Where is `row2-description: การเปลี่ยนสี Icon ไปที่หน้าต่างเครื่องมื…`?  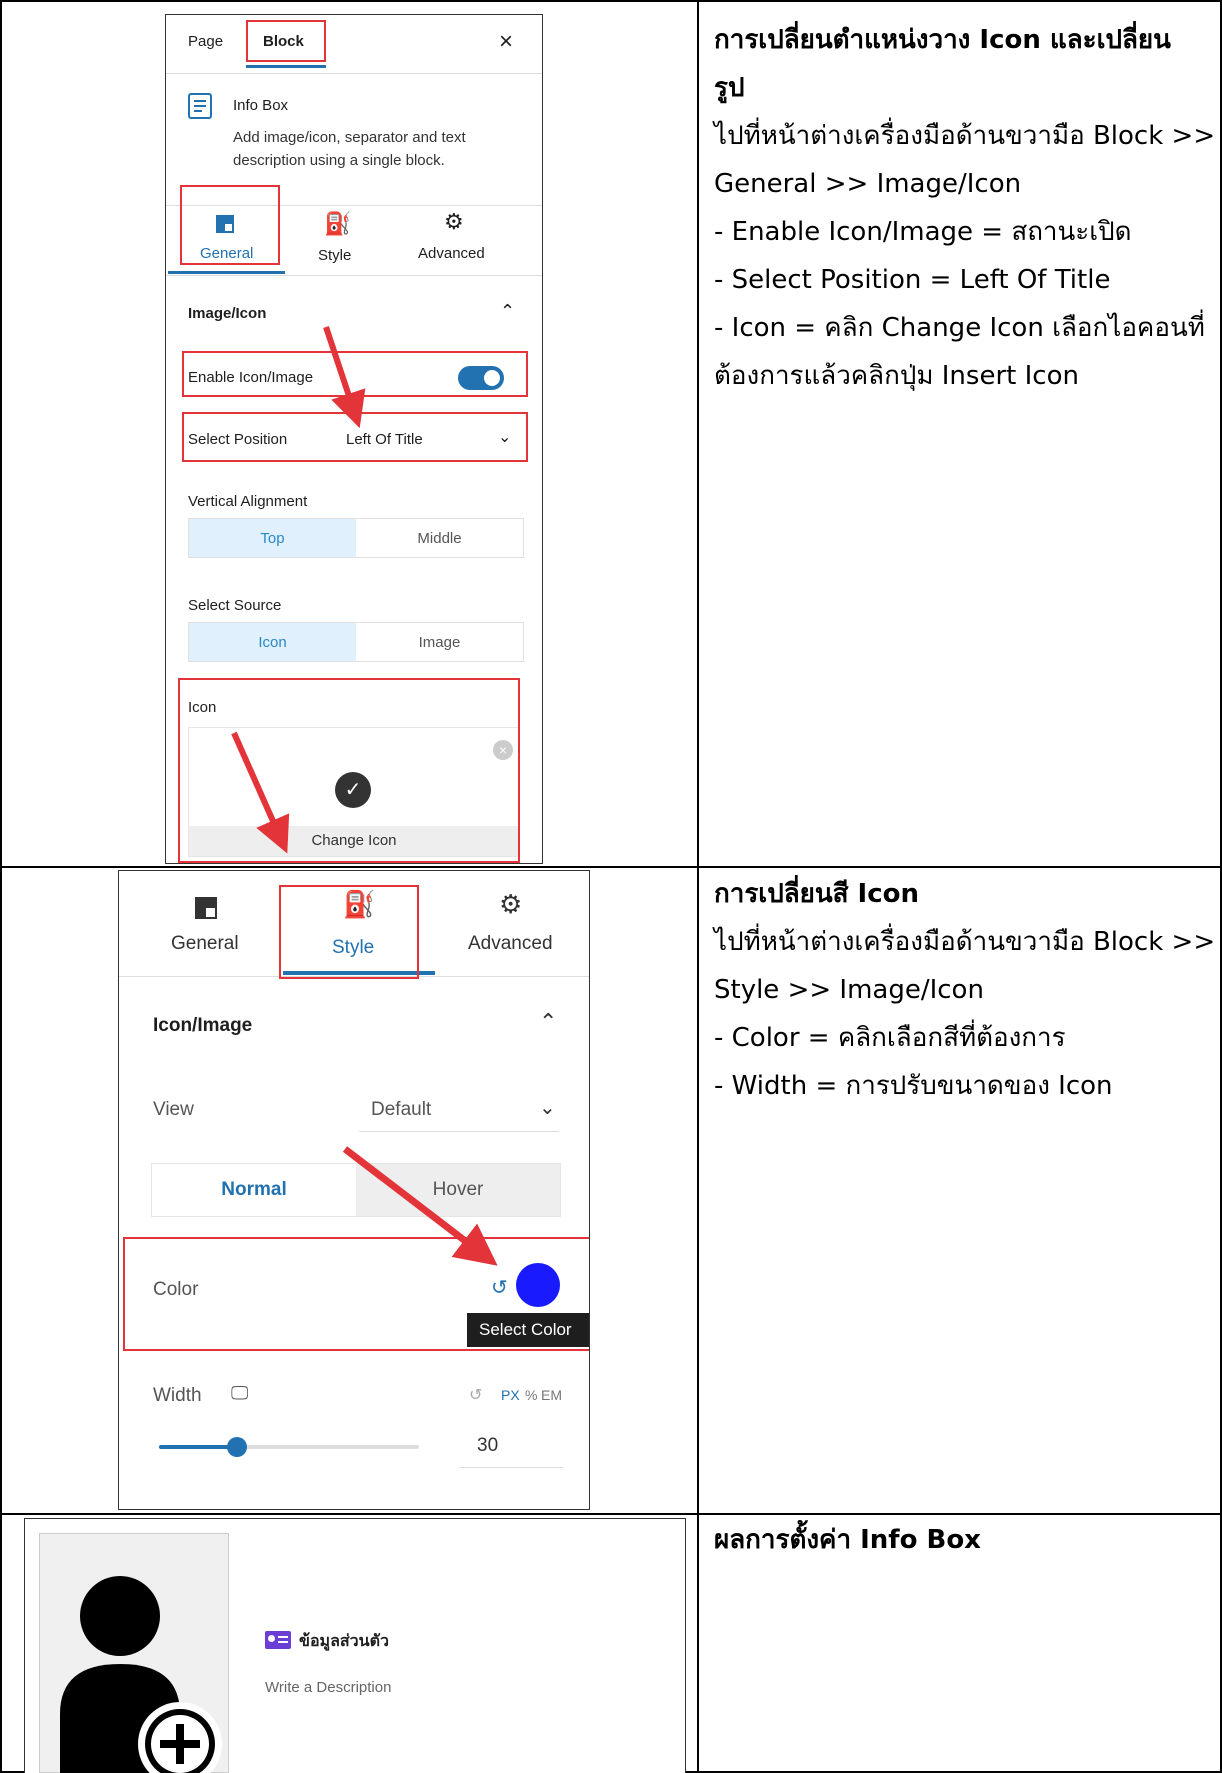 row2-description: การเปลี่ยนสี Icon ไปที่หน้าต่างเครื่องมื… is located at coordinates (965, 990).